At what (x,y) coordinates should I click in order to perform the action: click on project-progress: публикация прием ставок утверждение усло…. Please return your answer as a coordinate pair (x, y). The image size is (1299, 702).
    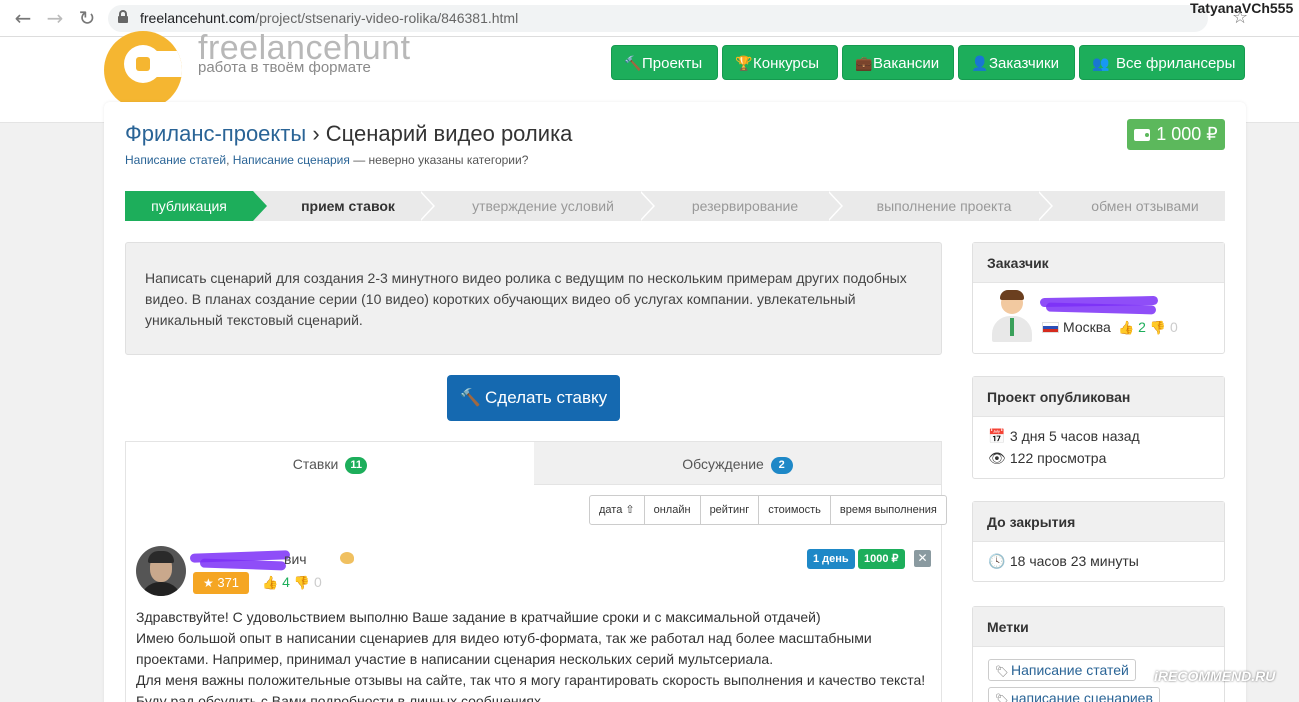
    Looking at the image, I should click on (675, 206).